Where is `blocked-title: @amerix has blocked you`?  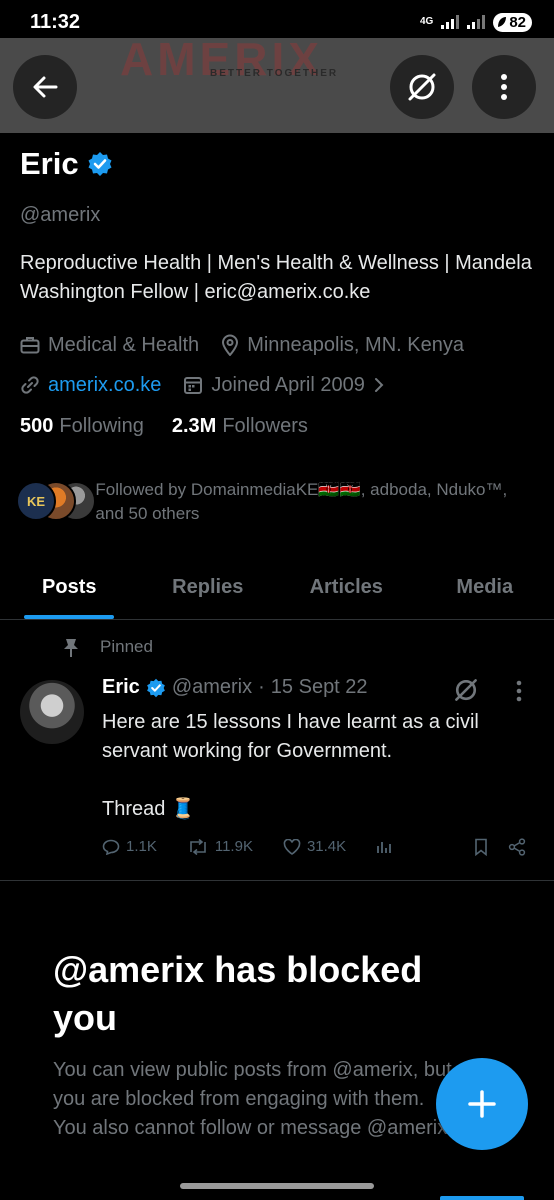 blocked-title: @amerix has blocked you is located at coordinates (238, 993).